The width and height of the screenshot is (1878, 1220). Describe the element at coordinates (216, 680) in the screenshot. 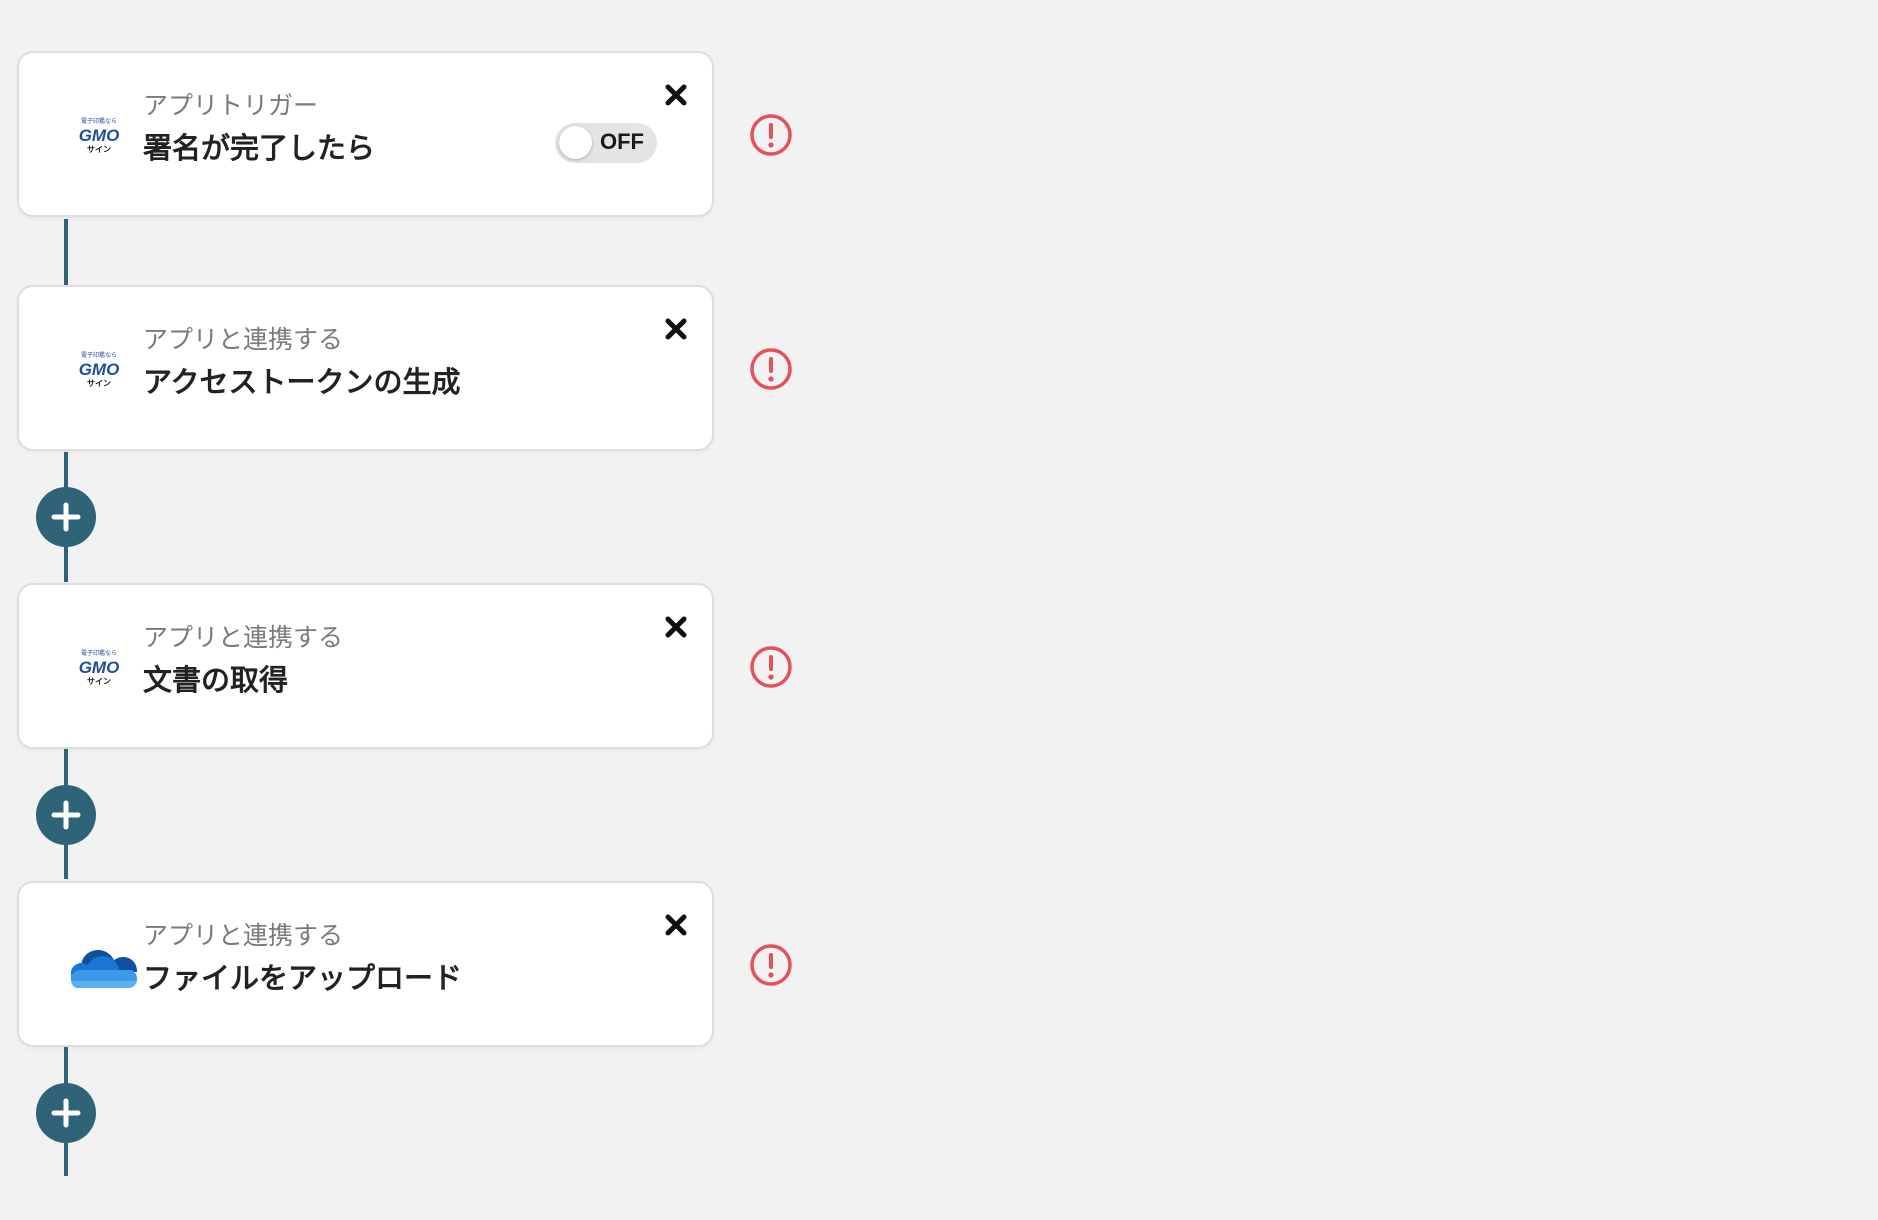

I see `step-title: 文書の取得` at that location.